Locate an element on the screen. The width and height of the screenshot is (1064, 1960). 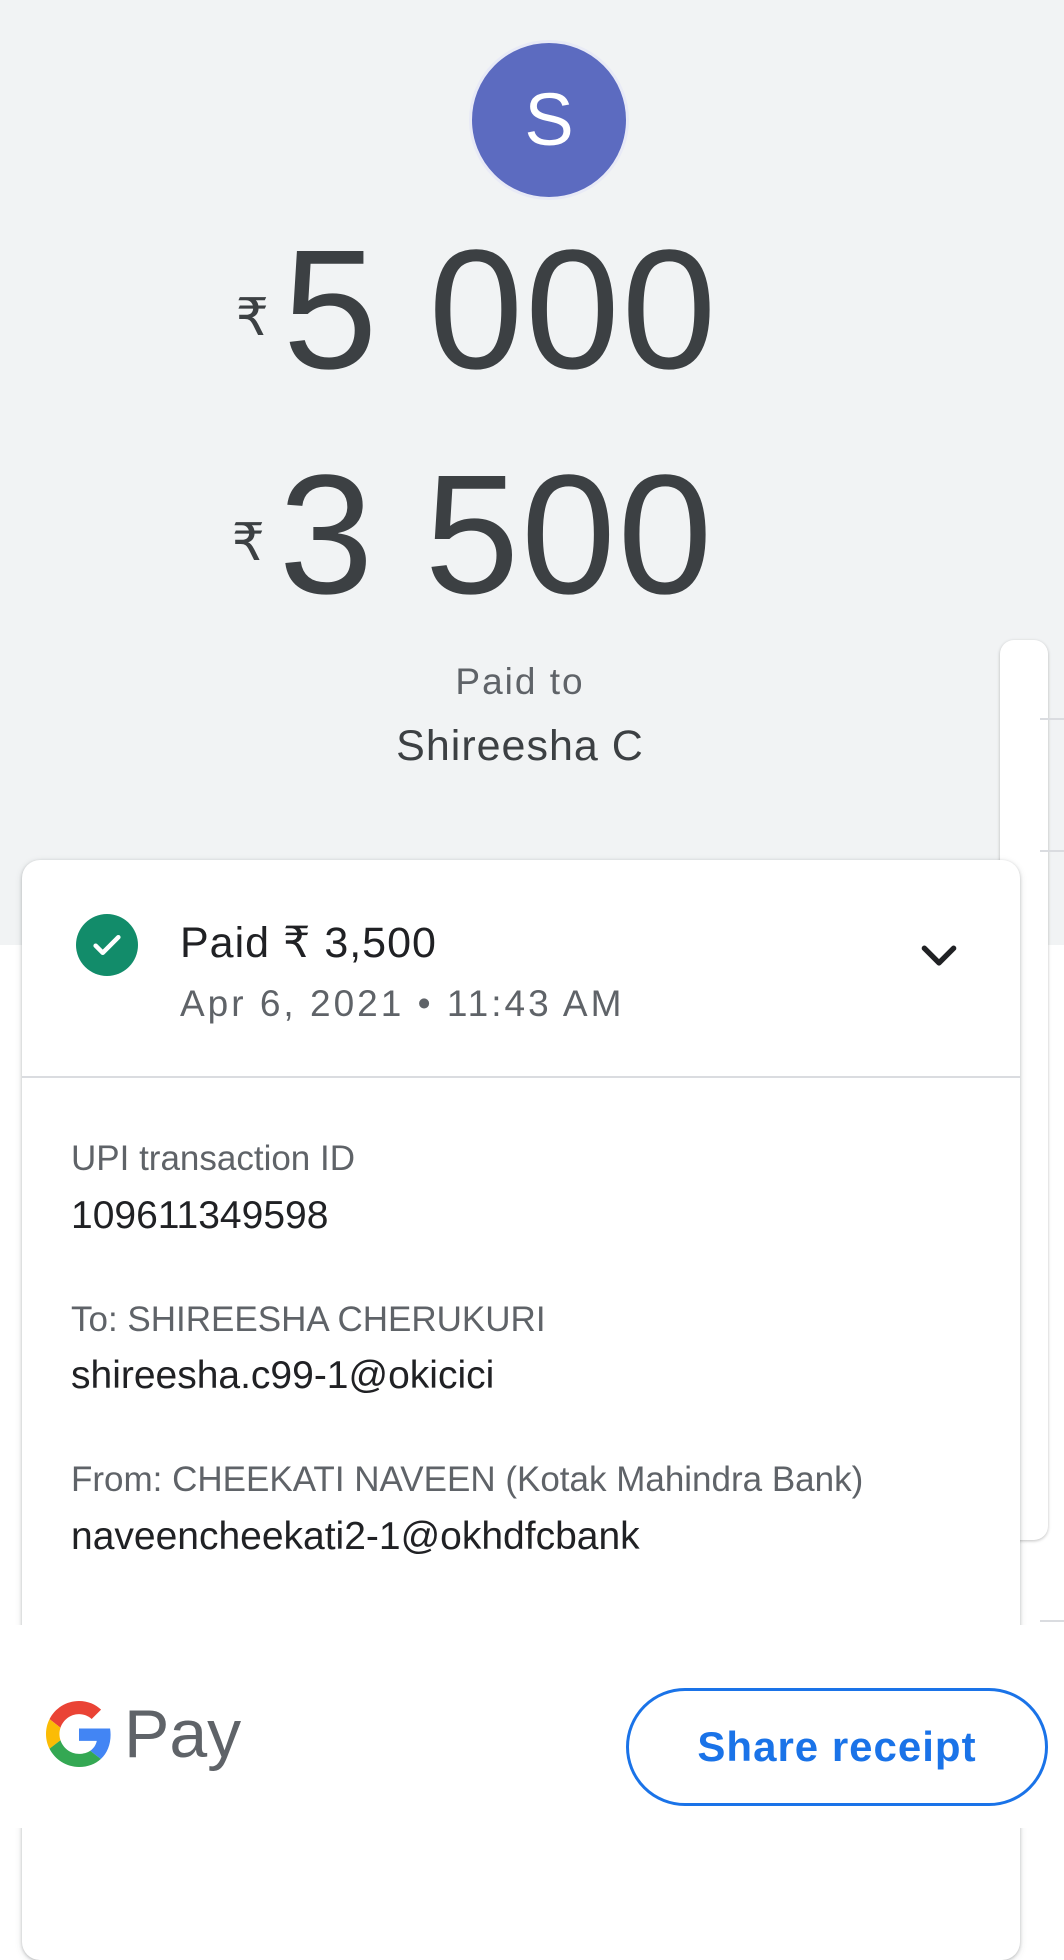
check-circle-icon is located at coordinates (107, 945).